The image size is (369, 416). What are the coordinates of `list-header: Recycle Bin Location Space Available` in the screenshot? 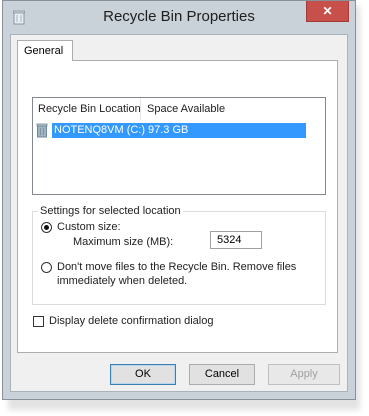 It's located at (179, 110).